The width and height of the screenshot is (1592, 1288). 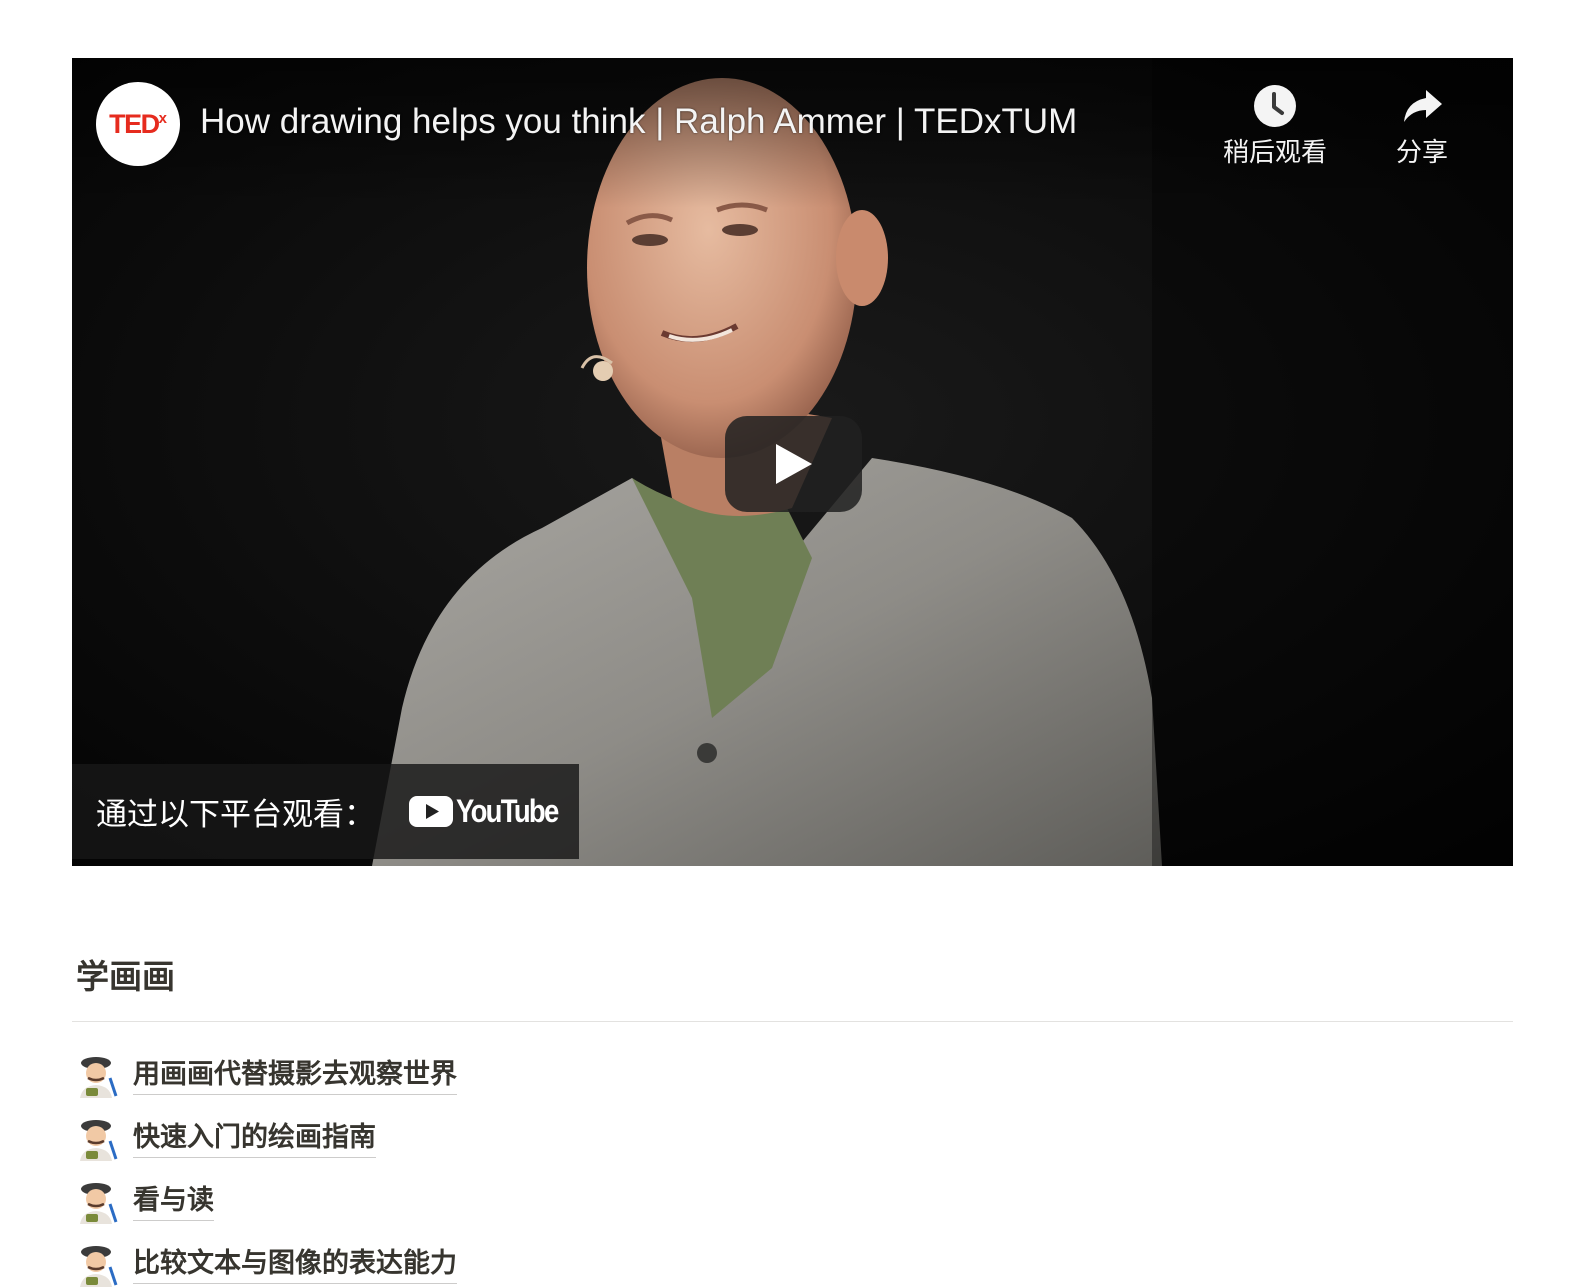 What do you see at coordinates (1421, 153) in the screenshot?
I see `share-label: 分享` at bounding box center [1421, 153].